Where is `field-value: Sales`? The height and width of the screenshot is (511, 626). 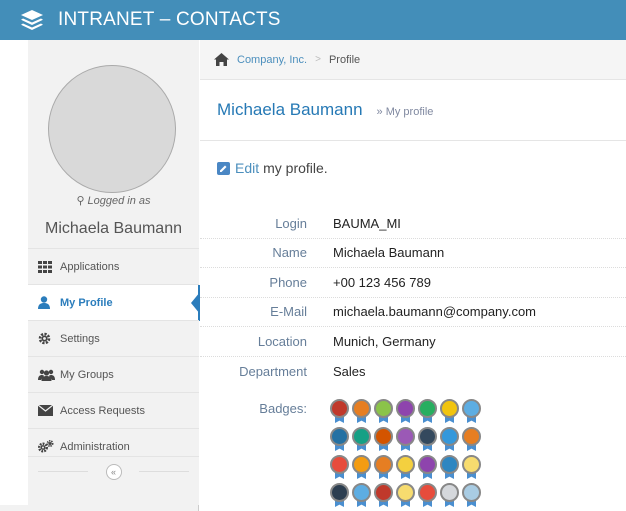 field-value: Sales is located at coordinates (349, 371).